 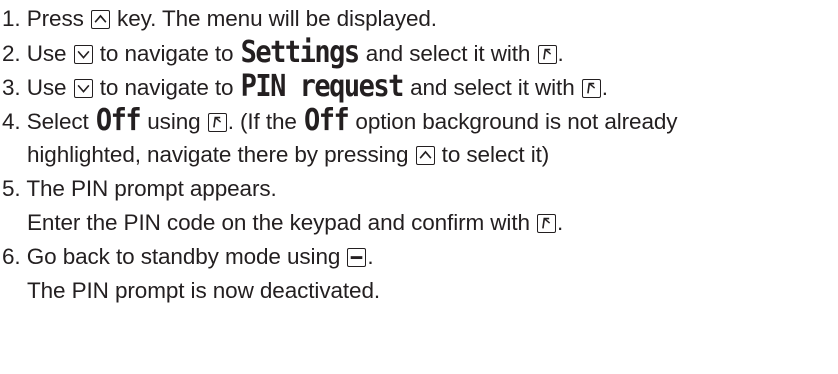 I want to click on step-text: The PIN prompt appears., so click(x=148, y=188).